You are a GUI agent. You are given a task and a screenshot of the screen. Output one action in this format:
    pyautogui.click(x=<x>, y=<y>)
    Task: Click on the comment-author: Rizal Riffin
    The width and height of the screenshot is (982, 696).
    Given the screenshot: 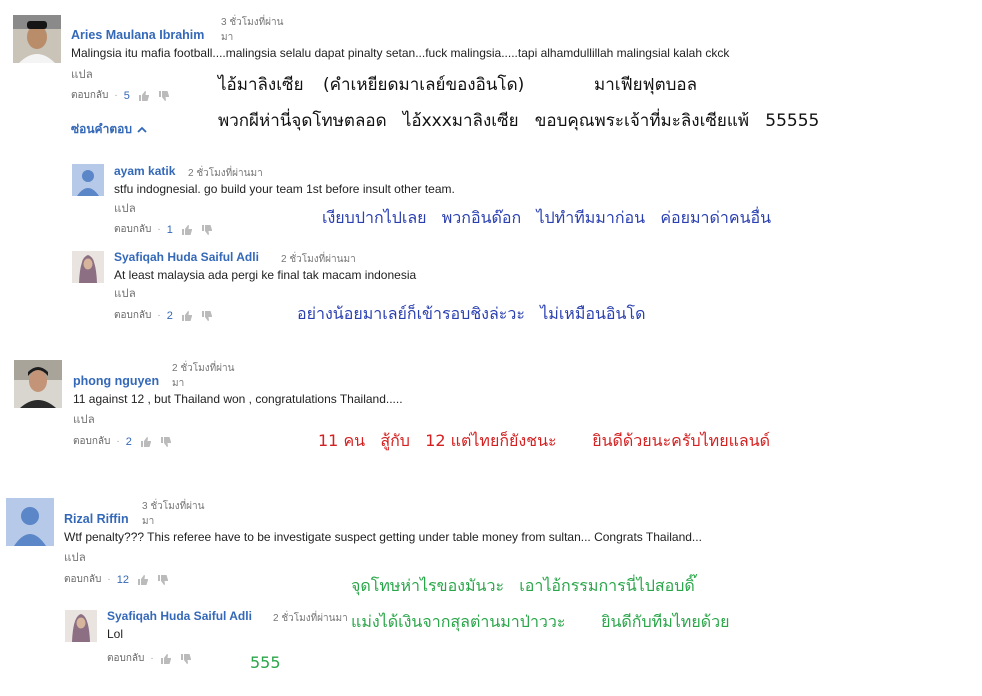 What is the action you would take?
    pyautogui.click(x=96, y=519)
    